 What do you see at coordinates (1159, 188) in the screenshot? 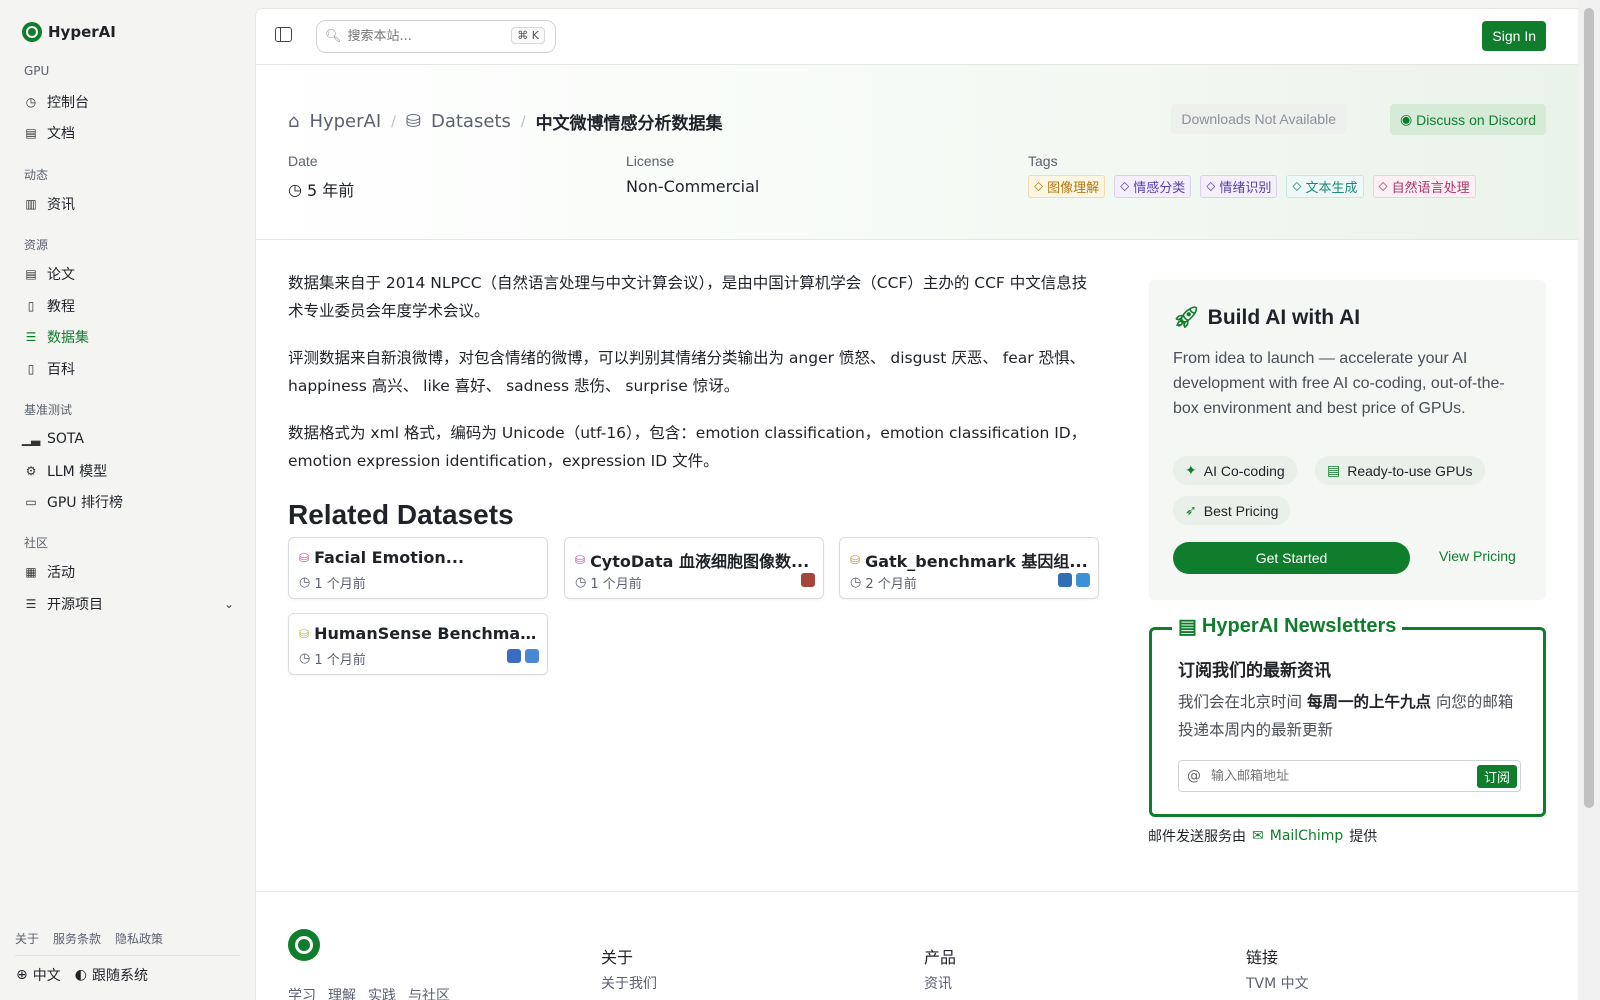
I see `tag-label: 情感分类` at bounding box center [1159, 188].